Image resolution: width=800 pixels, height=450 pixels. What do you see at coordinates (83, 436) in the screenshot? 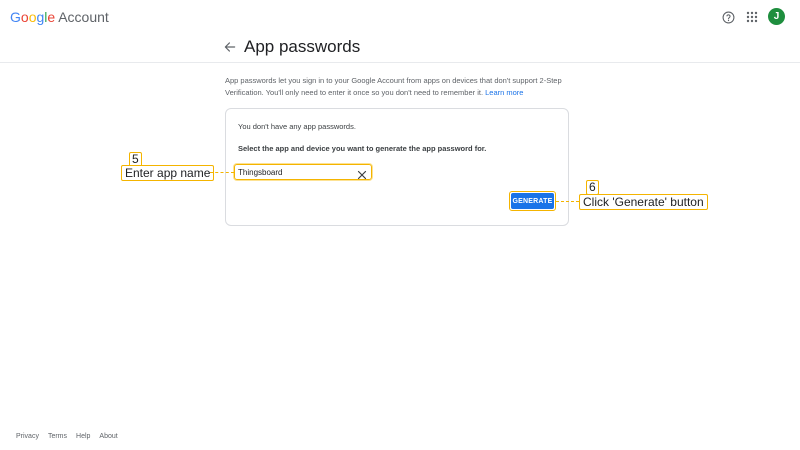
I see `footer-help-link: Help` at bounding box center [83, 436].